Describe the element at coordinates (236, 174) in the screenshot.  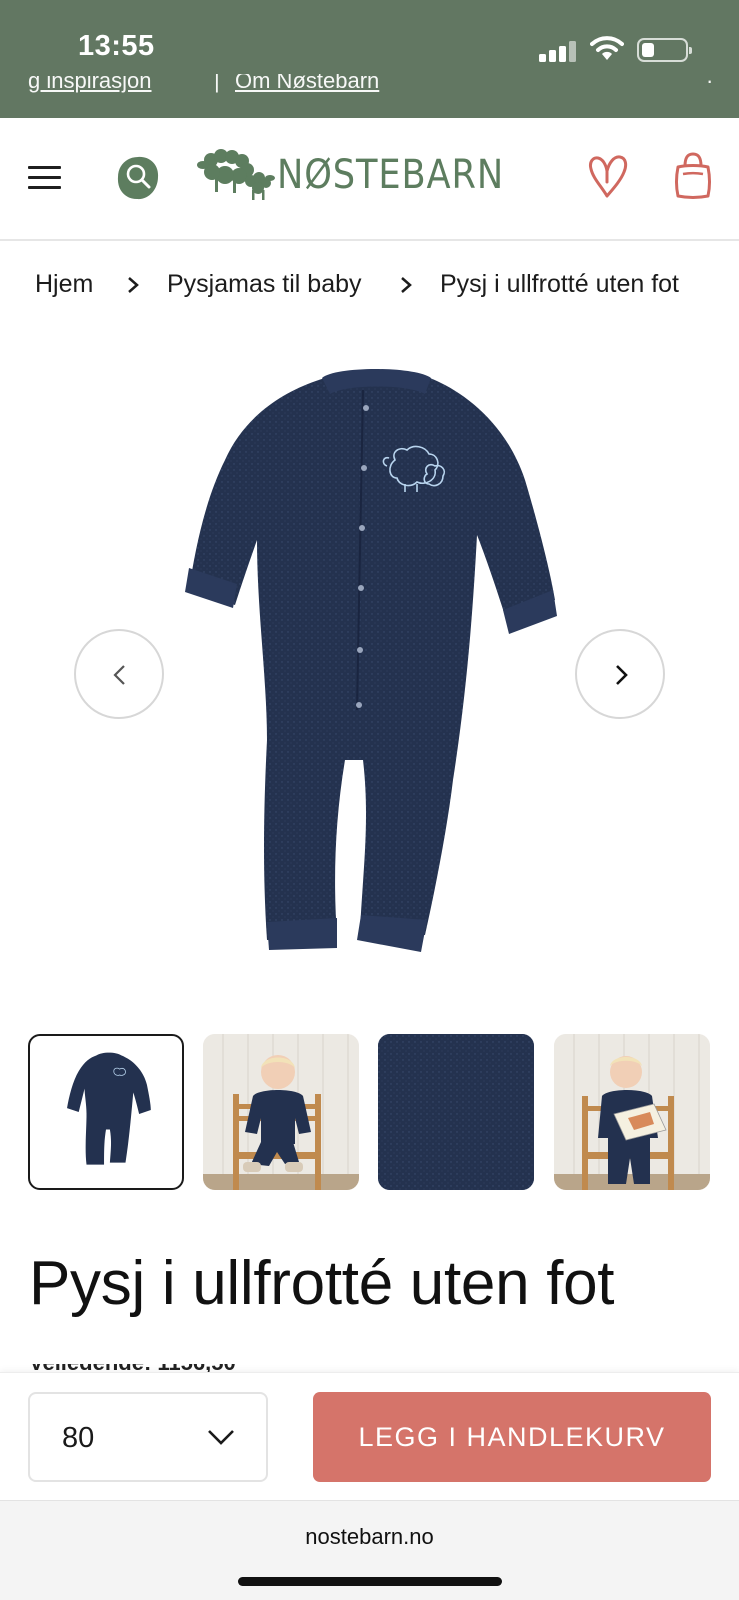
I see `sheep-logo-icon` at that location.